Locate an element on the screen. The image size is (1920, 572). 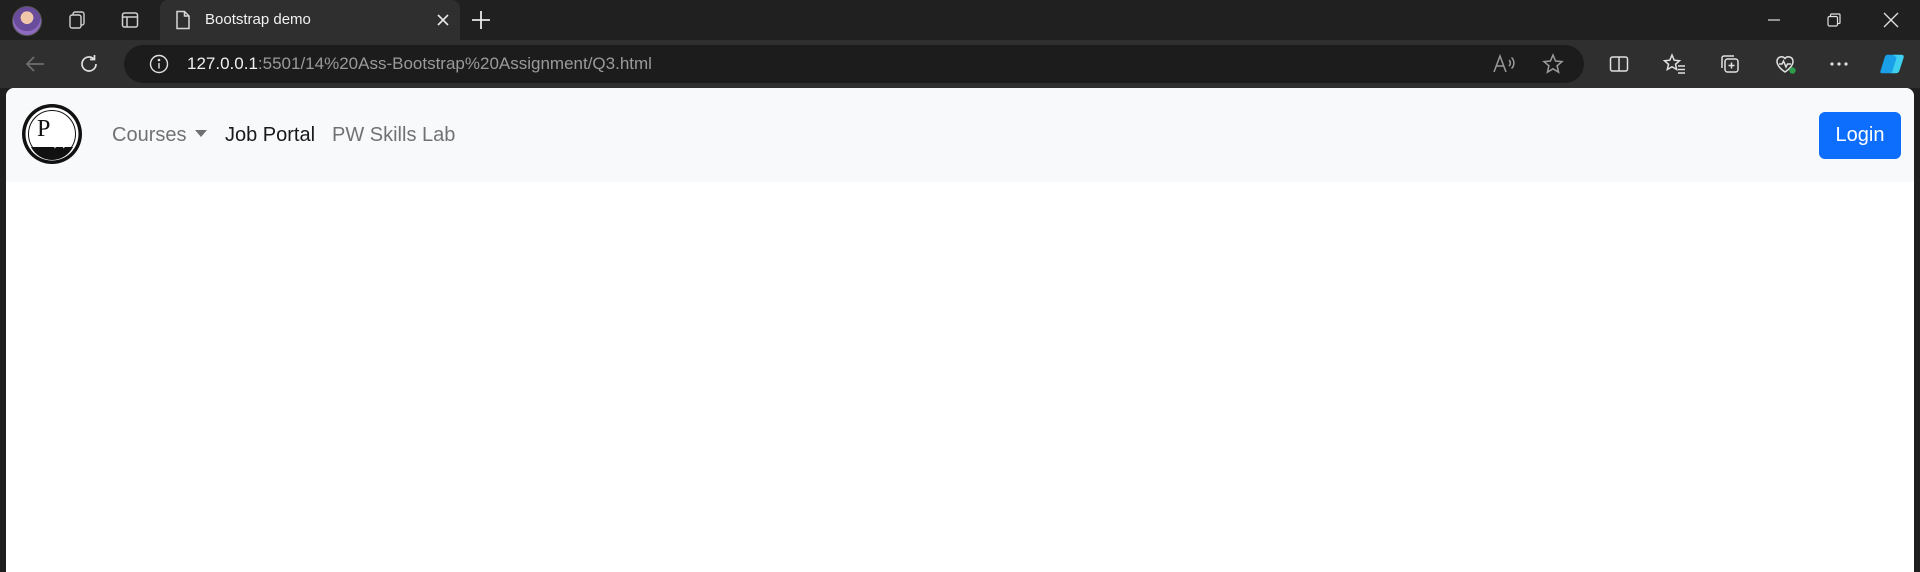
login-button: Login is located at coordinates (1860, 135).